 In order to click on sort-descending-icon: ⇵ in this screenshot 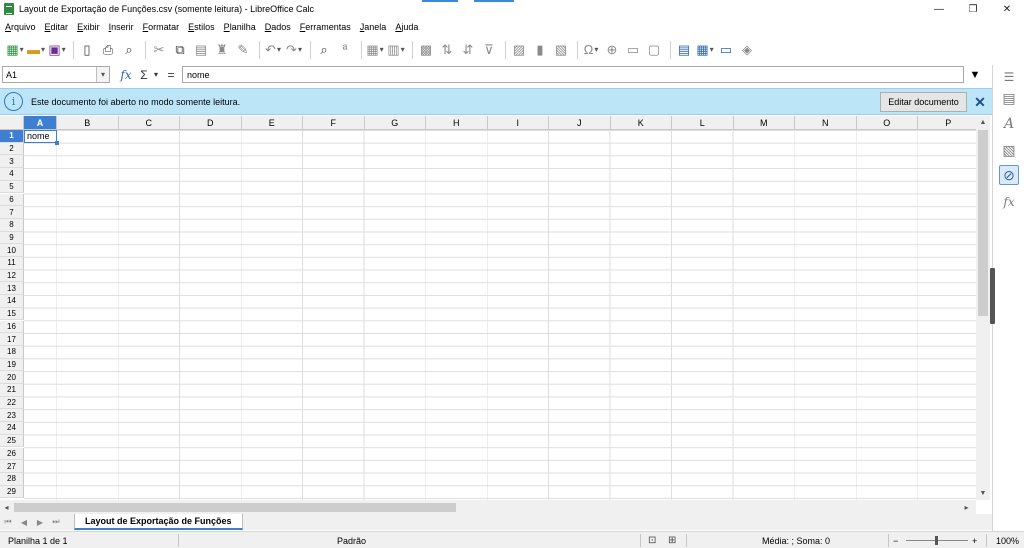, I will do `click(468, 50)`.